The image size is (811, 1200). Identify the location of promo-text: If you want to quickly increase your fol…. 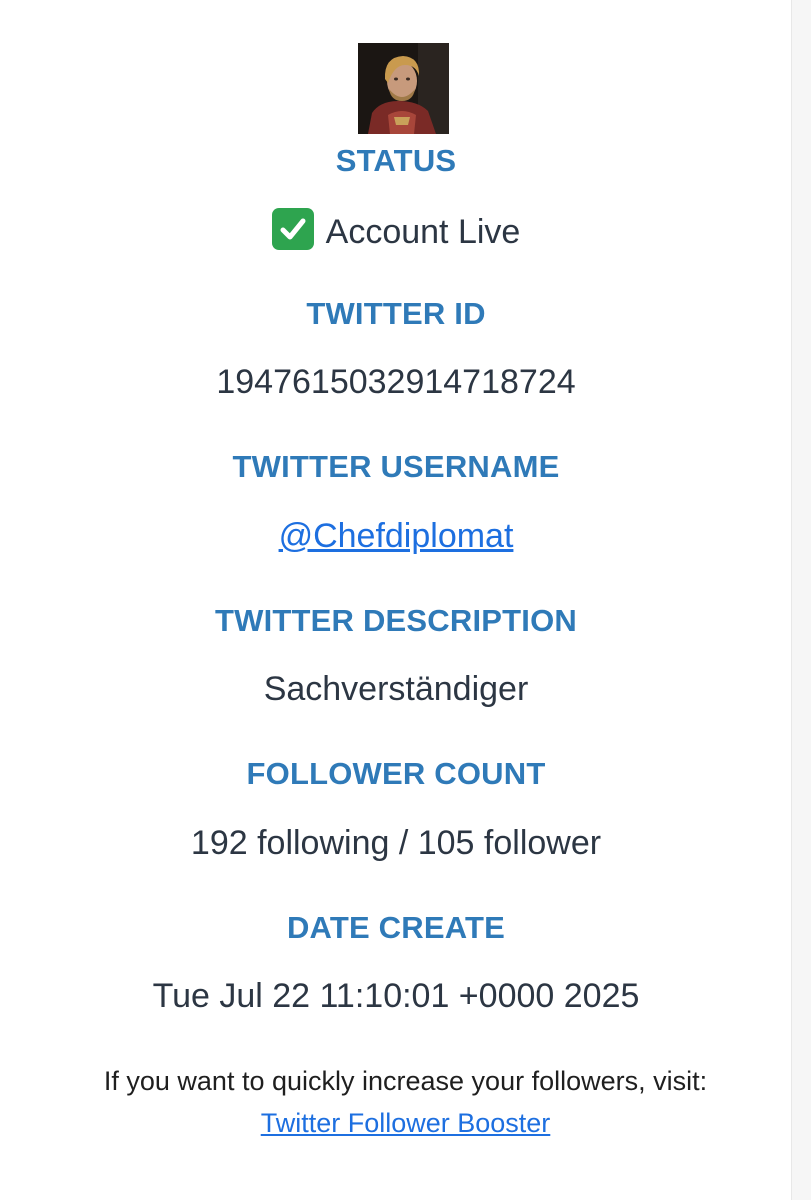
(405, 1081).